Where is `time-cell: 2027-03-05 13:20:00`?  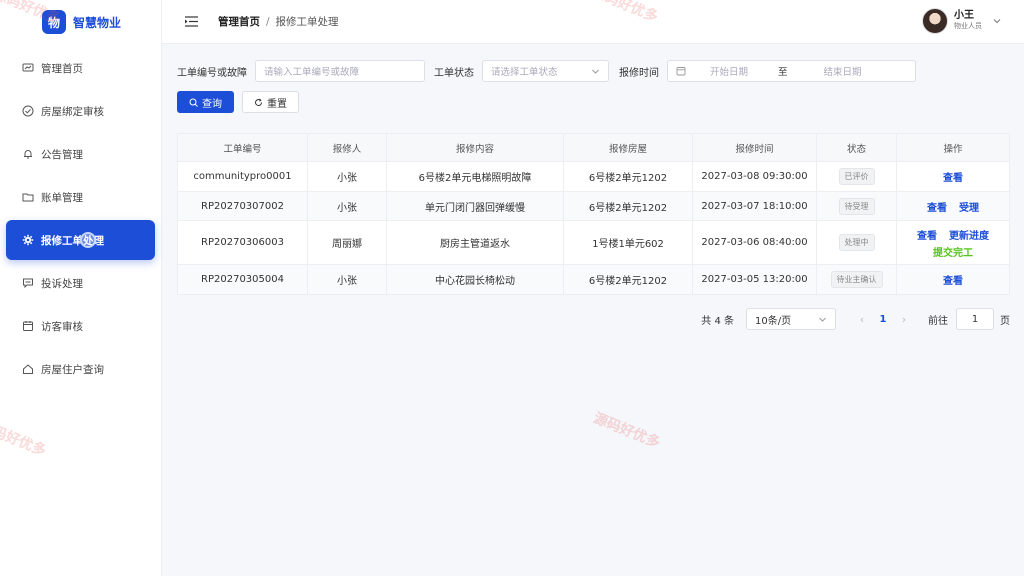
time-cell: 2027-03-05 13:20:00 is located at coordinates (755, 279).